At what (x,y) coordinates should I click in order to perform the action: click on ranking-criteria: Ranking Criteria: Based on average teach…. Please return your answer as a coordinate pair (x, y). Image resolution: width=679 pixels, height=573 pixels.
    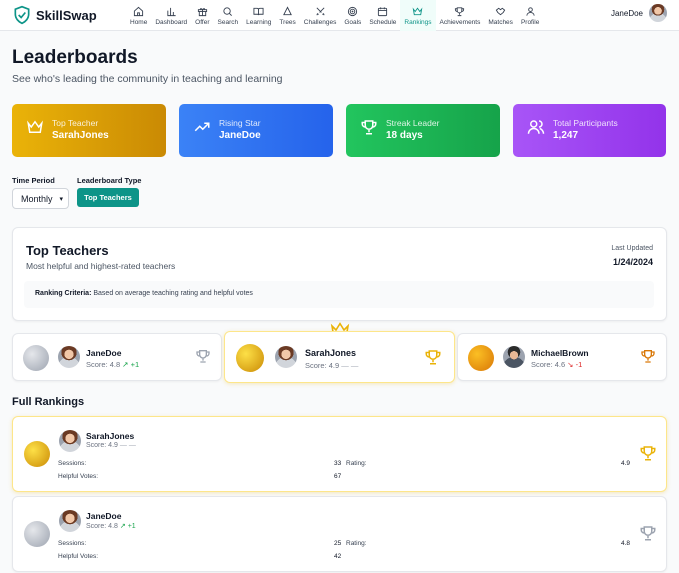
    Looking at the image, I should click on (339, 294).